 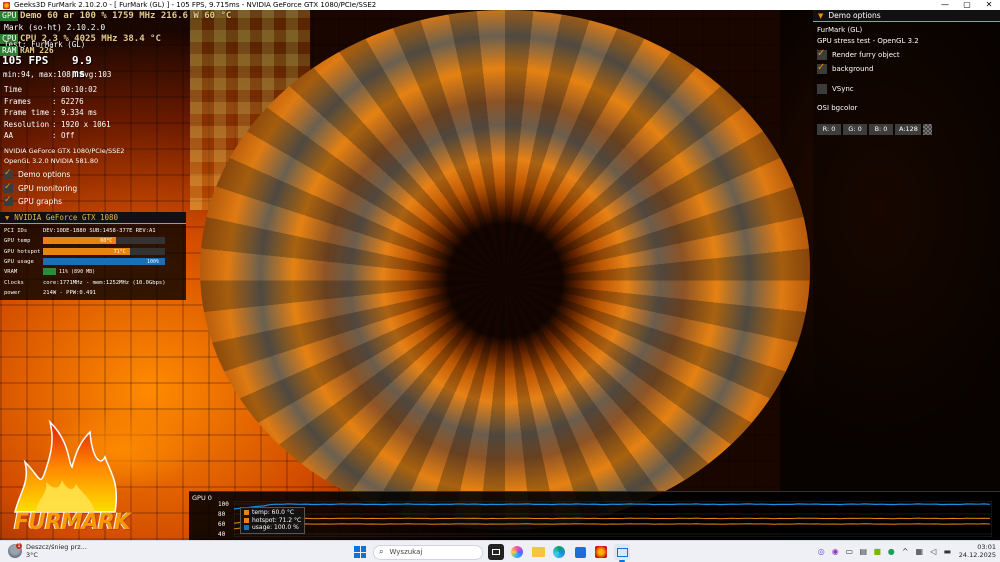 I want to click on legend-item: usage: 100.0 %, so click(x=272, y=528).